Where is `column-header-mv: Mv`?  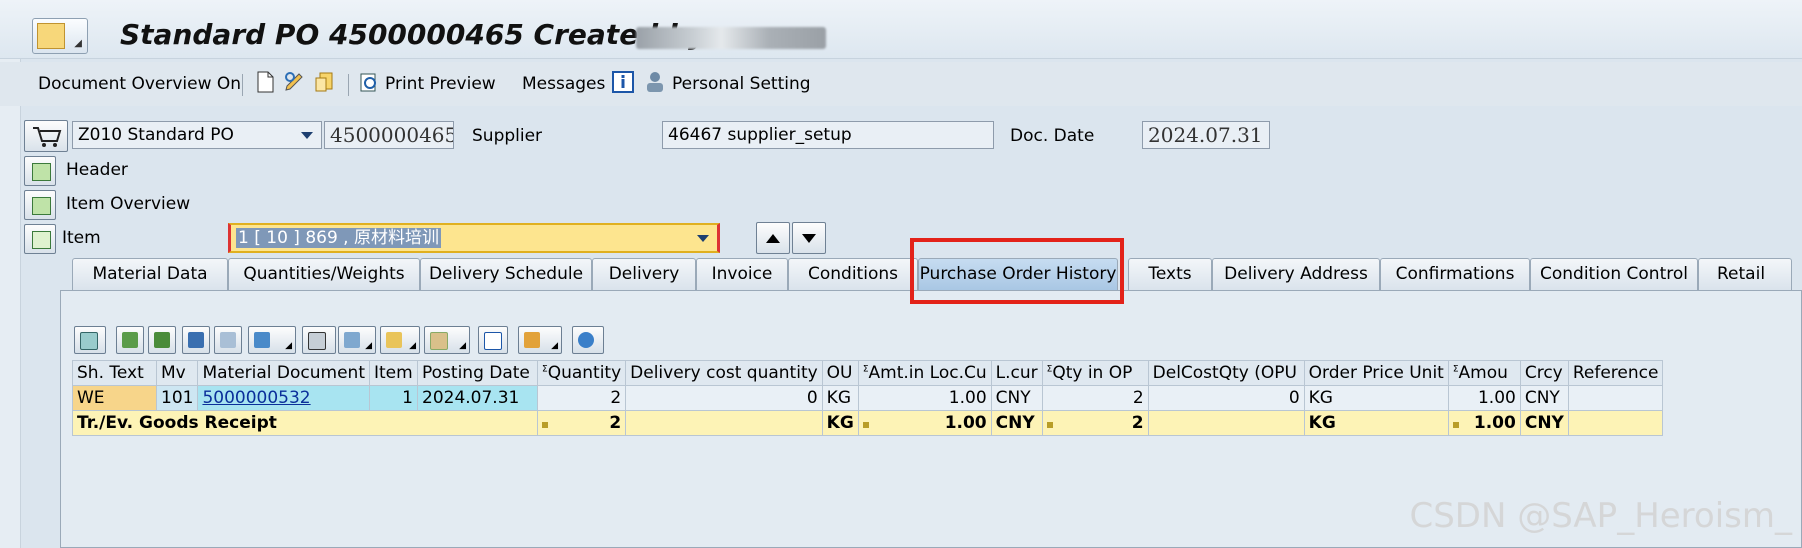
column-header-mv: Mv is located at coordinates (177, 373).